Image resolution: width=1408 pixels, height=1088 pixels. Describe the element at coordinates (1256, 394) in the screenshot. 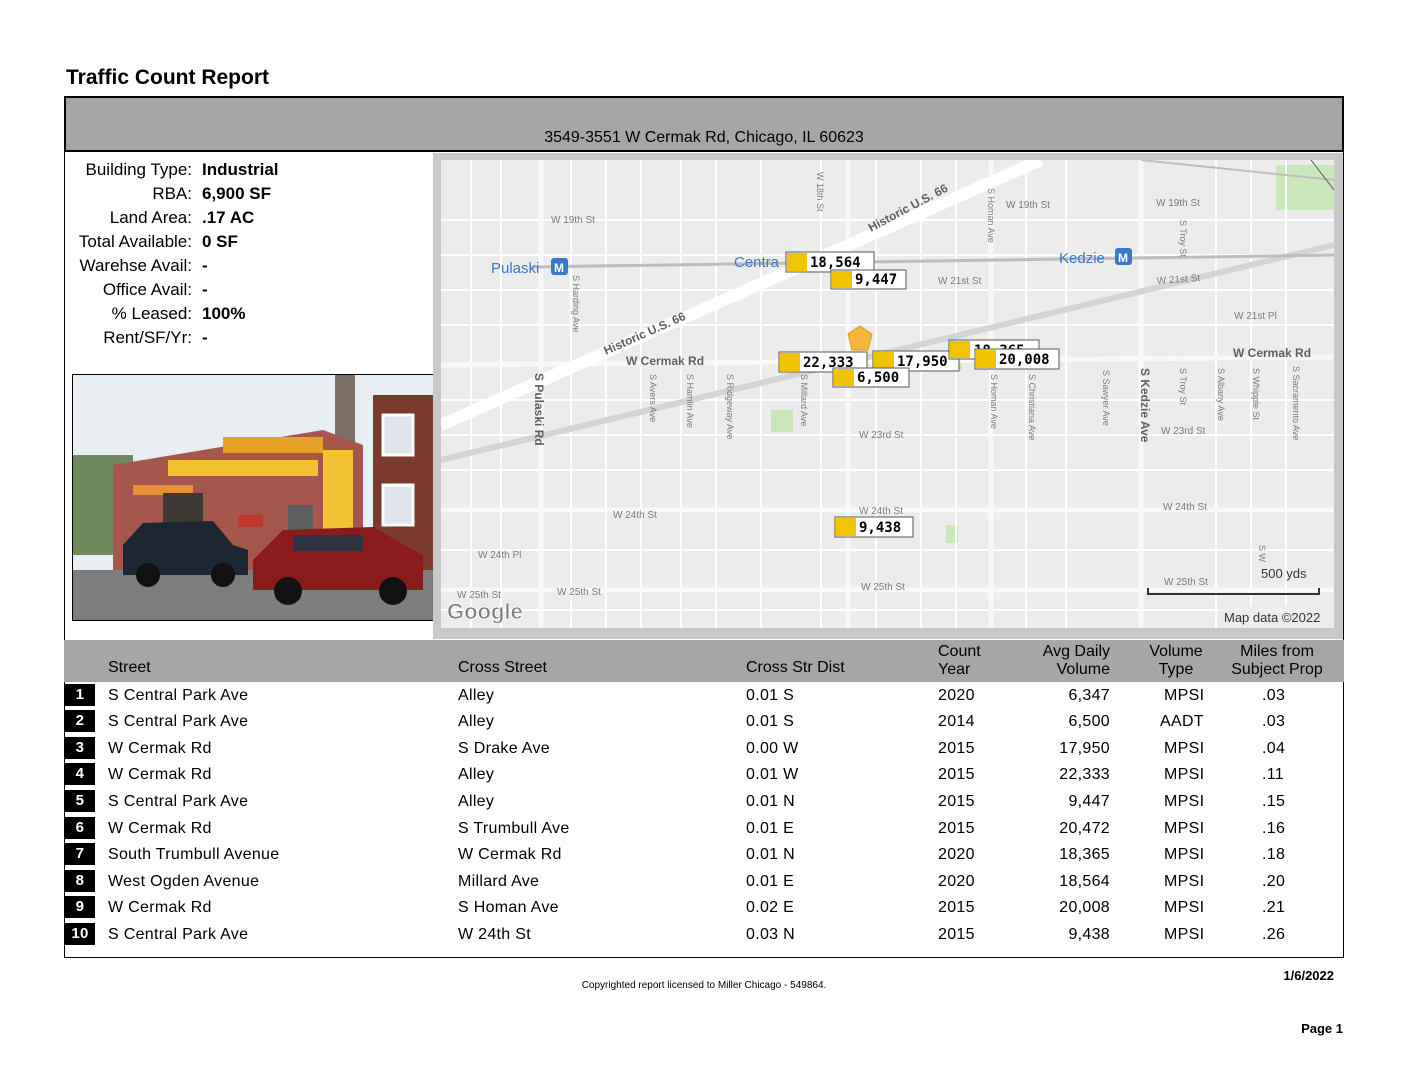

I see `map-label: S Whipple St` at that location.